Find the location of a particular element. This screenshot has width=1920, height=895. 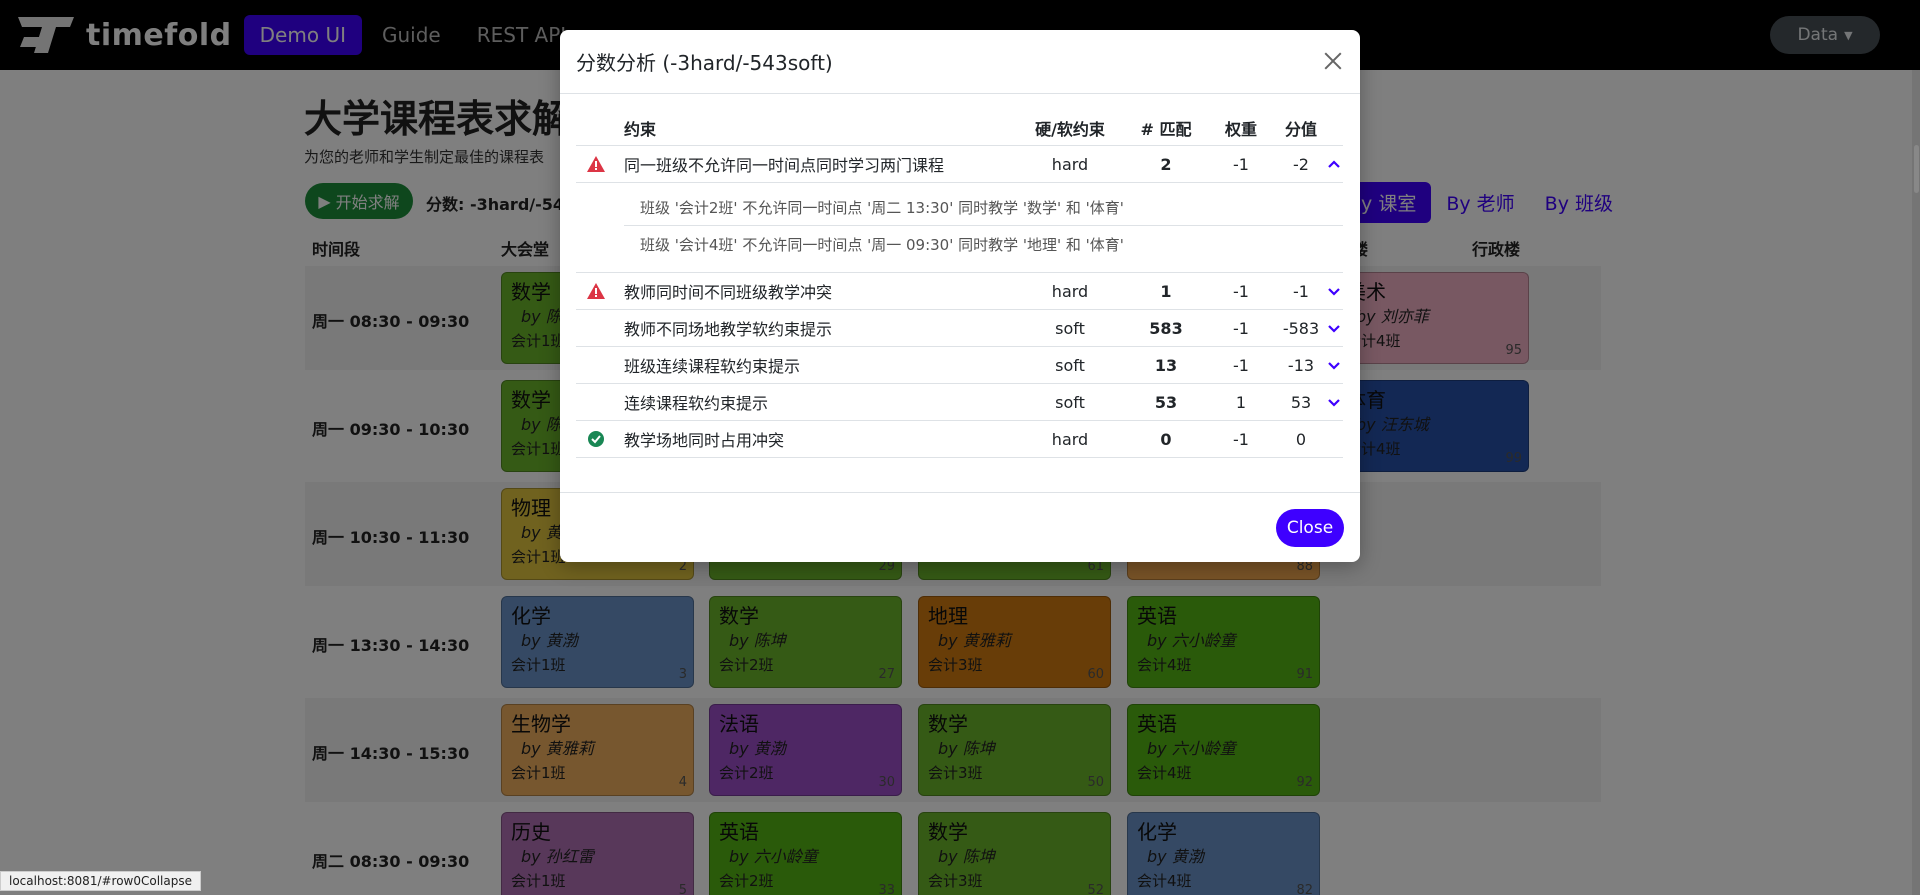

constraint-score: -1 is located at coordinates (1301, 291).